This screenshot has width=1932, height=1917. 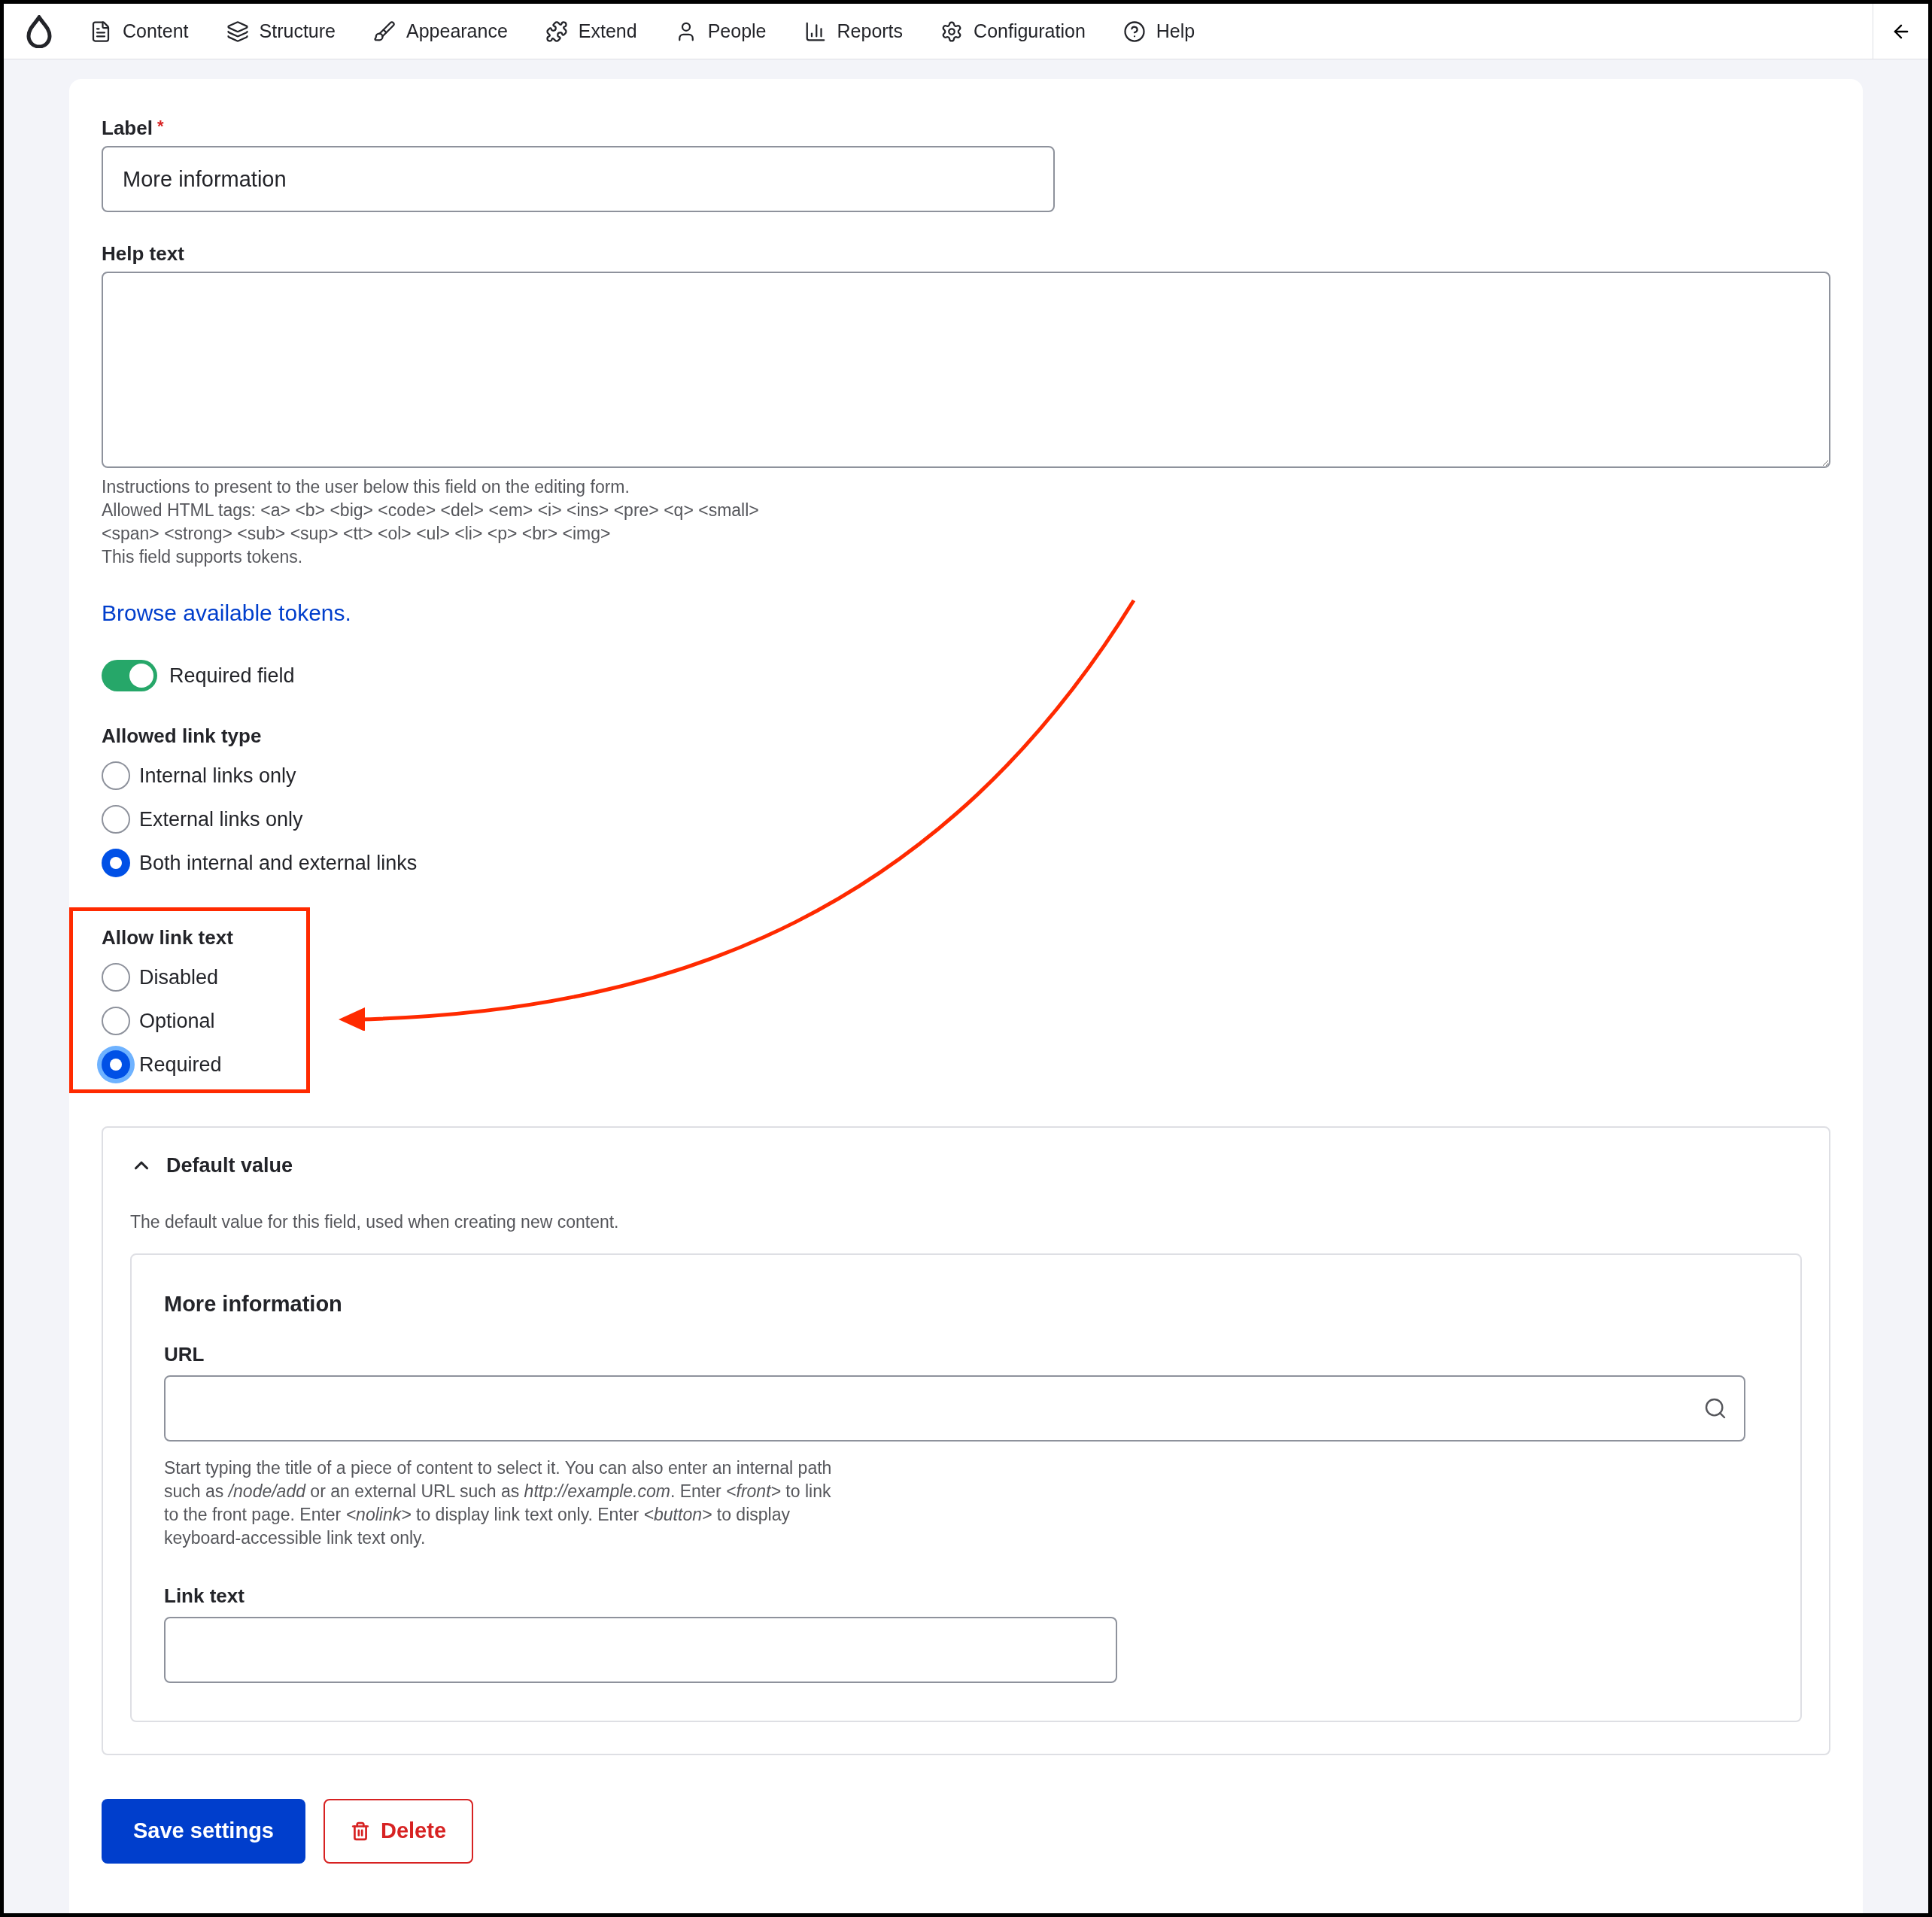 I want to click on search-icon, so click(x=1715, y=1408).